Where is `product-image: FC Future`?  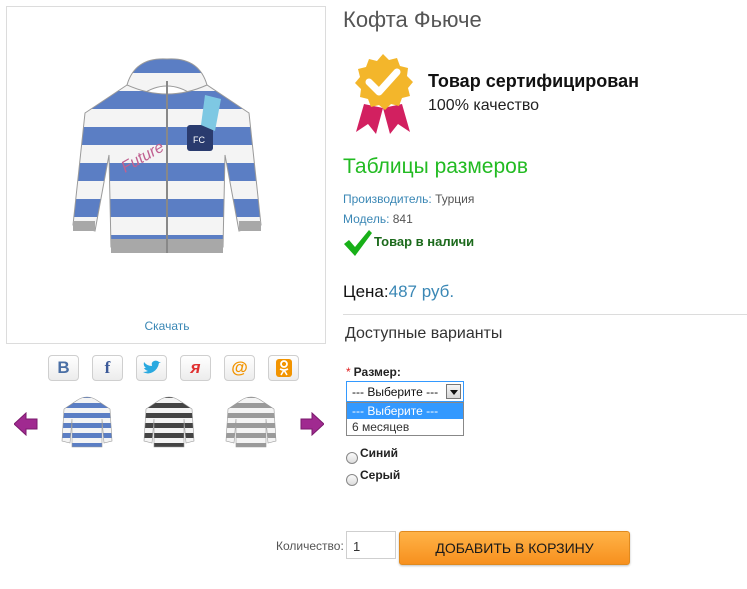 product-image: FC Future is located at coordinates (167, 161).